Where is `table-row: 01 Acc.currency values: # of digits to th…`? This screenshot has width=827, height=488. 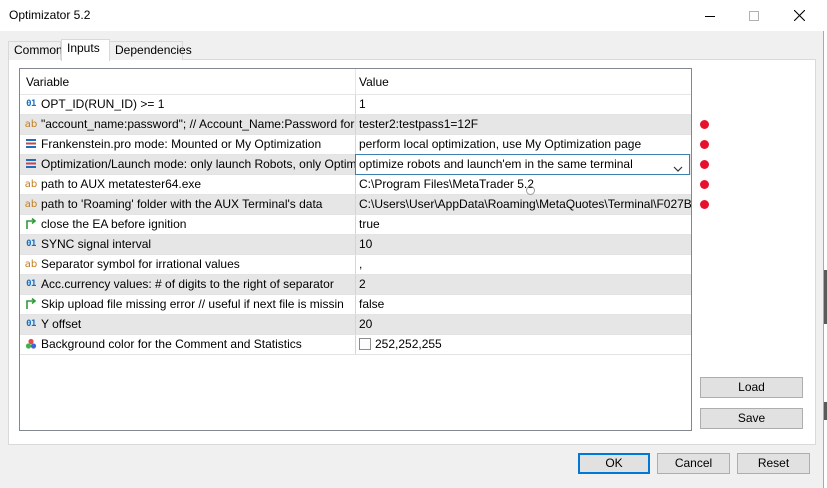 table-row: 01 Acc.currency values: # of digits to th… is located at coordinates (355, 285).